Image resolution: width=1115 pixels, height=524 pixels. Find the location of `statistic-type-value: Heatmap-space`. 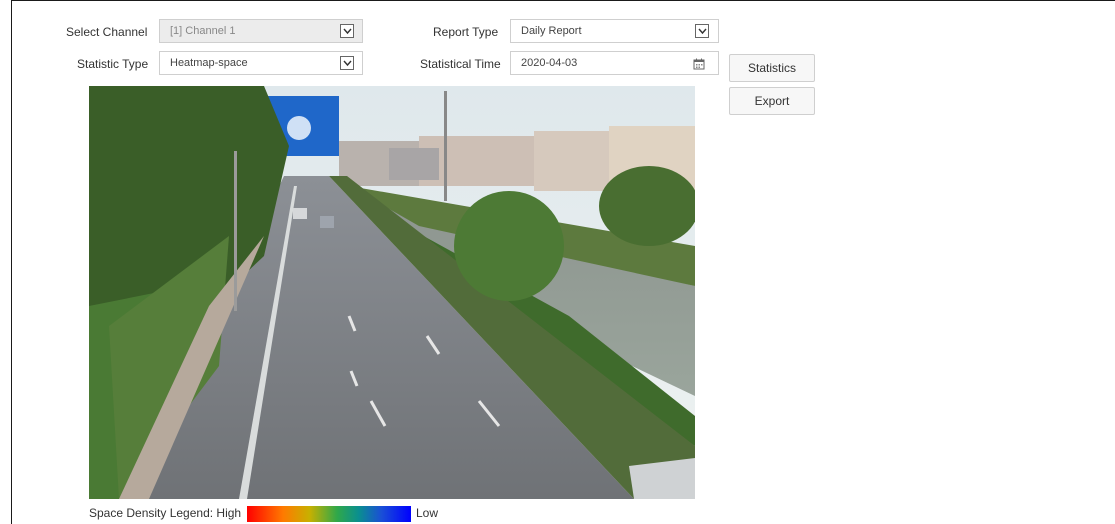

statistic-type-value: Heatmap-space is located at coordinates (209, 63).